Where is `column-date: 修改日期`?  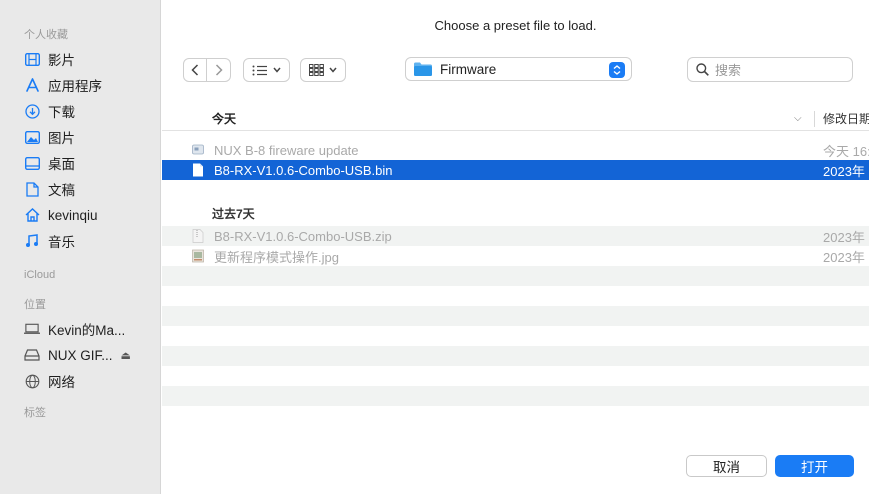 column-date: 修改日期 is located at coordinates (846, 118).